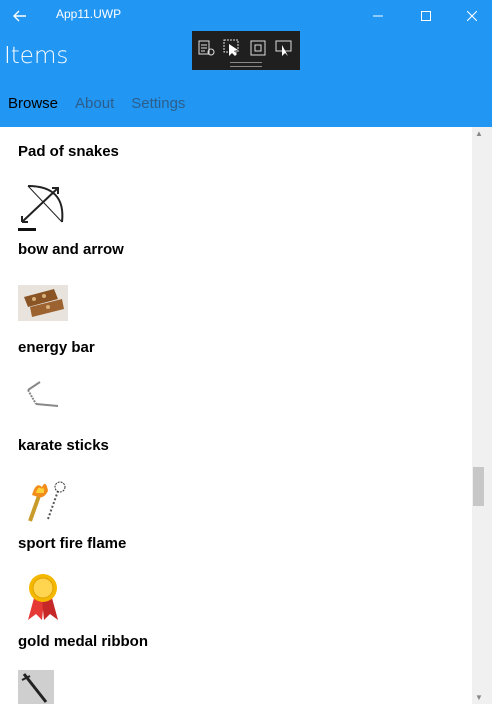  I want to click on energy-bar-image, so click(43, 303).